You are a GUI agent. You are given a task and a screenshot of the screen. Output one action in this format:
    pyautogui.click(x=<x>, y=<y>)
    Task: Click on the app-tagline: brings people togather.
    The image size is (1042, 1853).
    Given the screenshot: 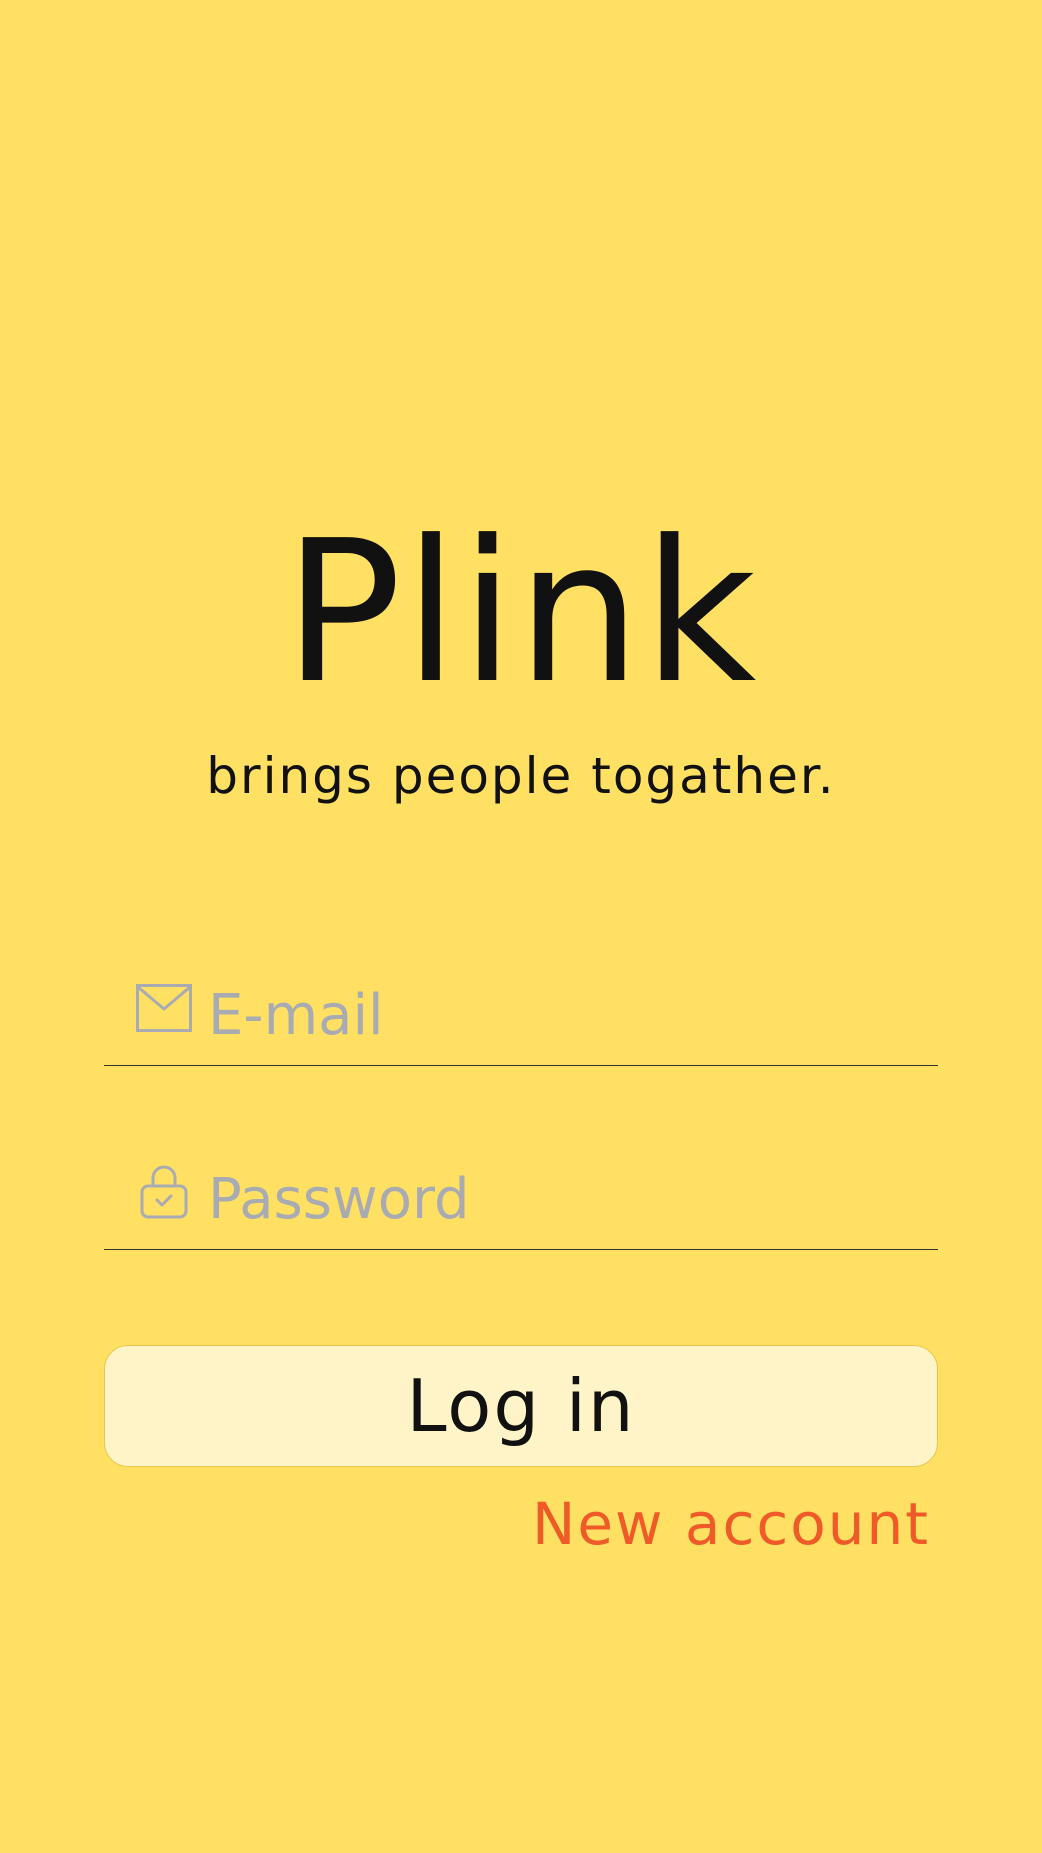 What is the action you would take?
    pyautogui.click(x=521, y=776)
    